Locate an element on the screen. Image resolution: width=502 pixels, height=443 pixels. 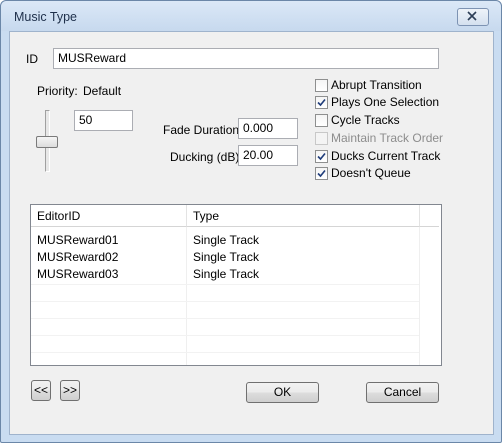
window-title: Music Type is located at coordinates (45, 17).